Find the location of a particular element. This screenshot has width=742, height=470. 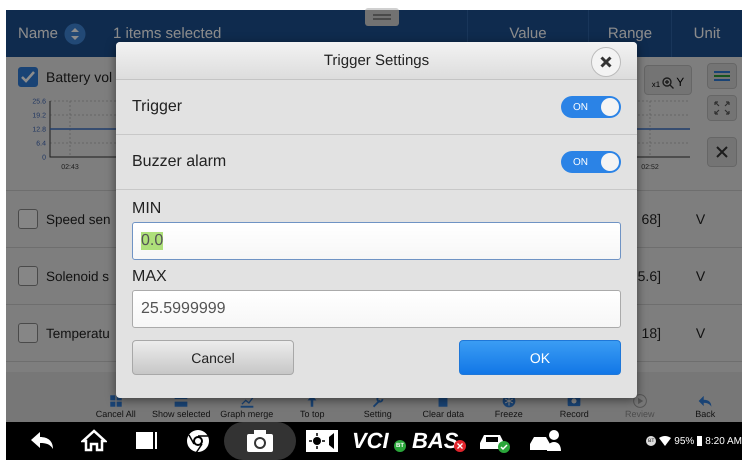

toolbar-button: Setting is located at coordinates (377, 397).